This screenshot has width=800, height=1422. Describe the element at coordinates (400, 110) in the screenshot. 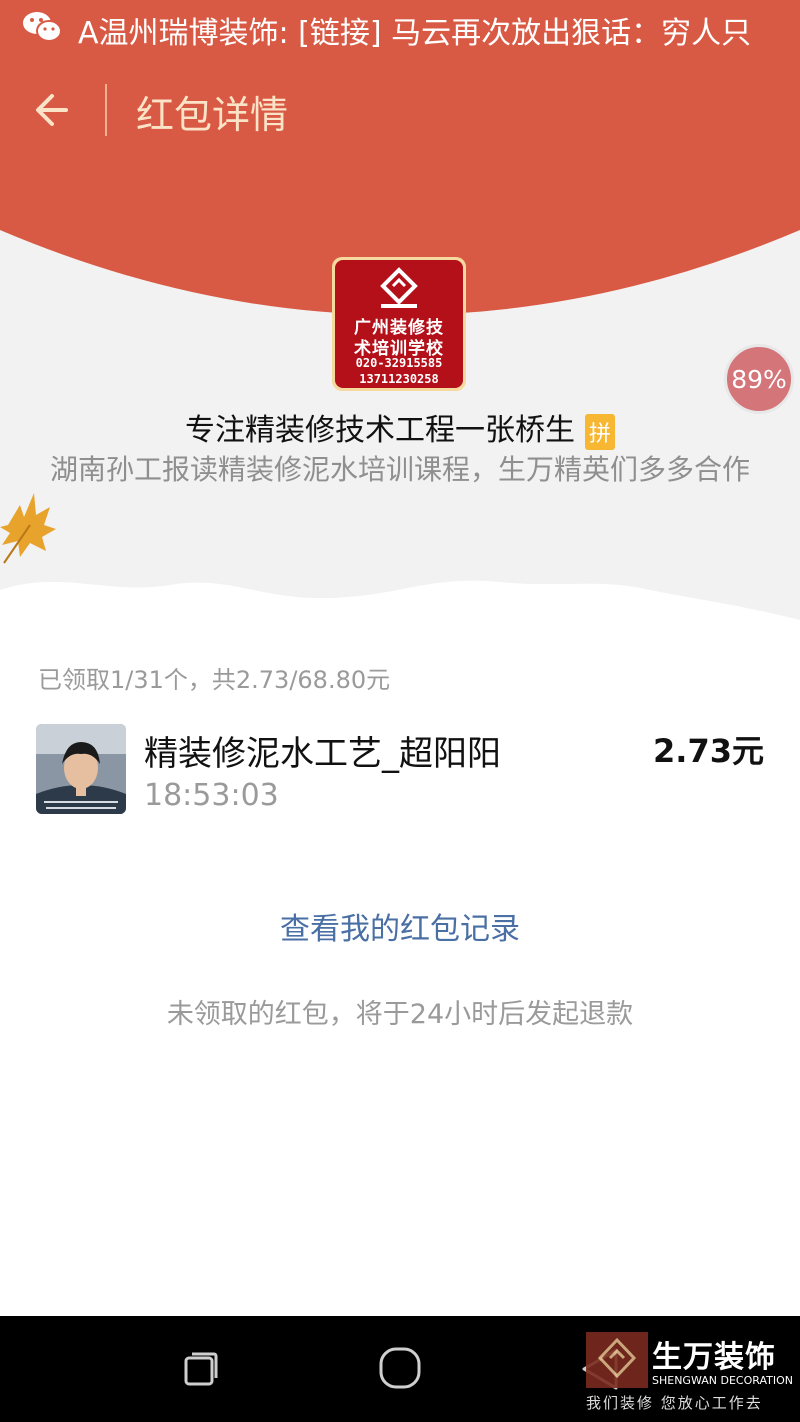

I see `page-header: 红包详情` at that location.